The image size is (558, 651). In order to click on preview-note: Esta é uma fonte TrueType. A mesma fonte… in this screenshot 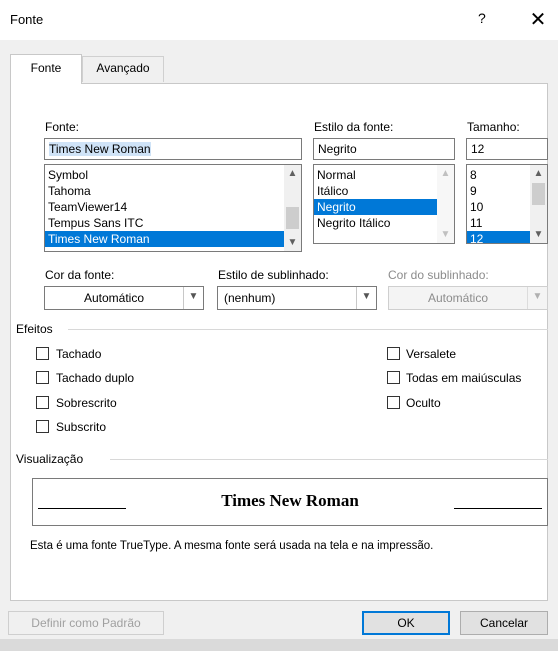, I will do `click(232, 546)`.